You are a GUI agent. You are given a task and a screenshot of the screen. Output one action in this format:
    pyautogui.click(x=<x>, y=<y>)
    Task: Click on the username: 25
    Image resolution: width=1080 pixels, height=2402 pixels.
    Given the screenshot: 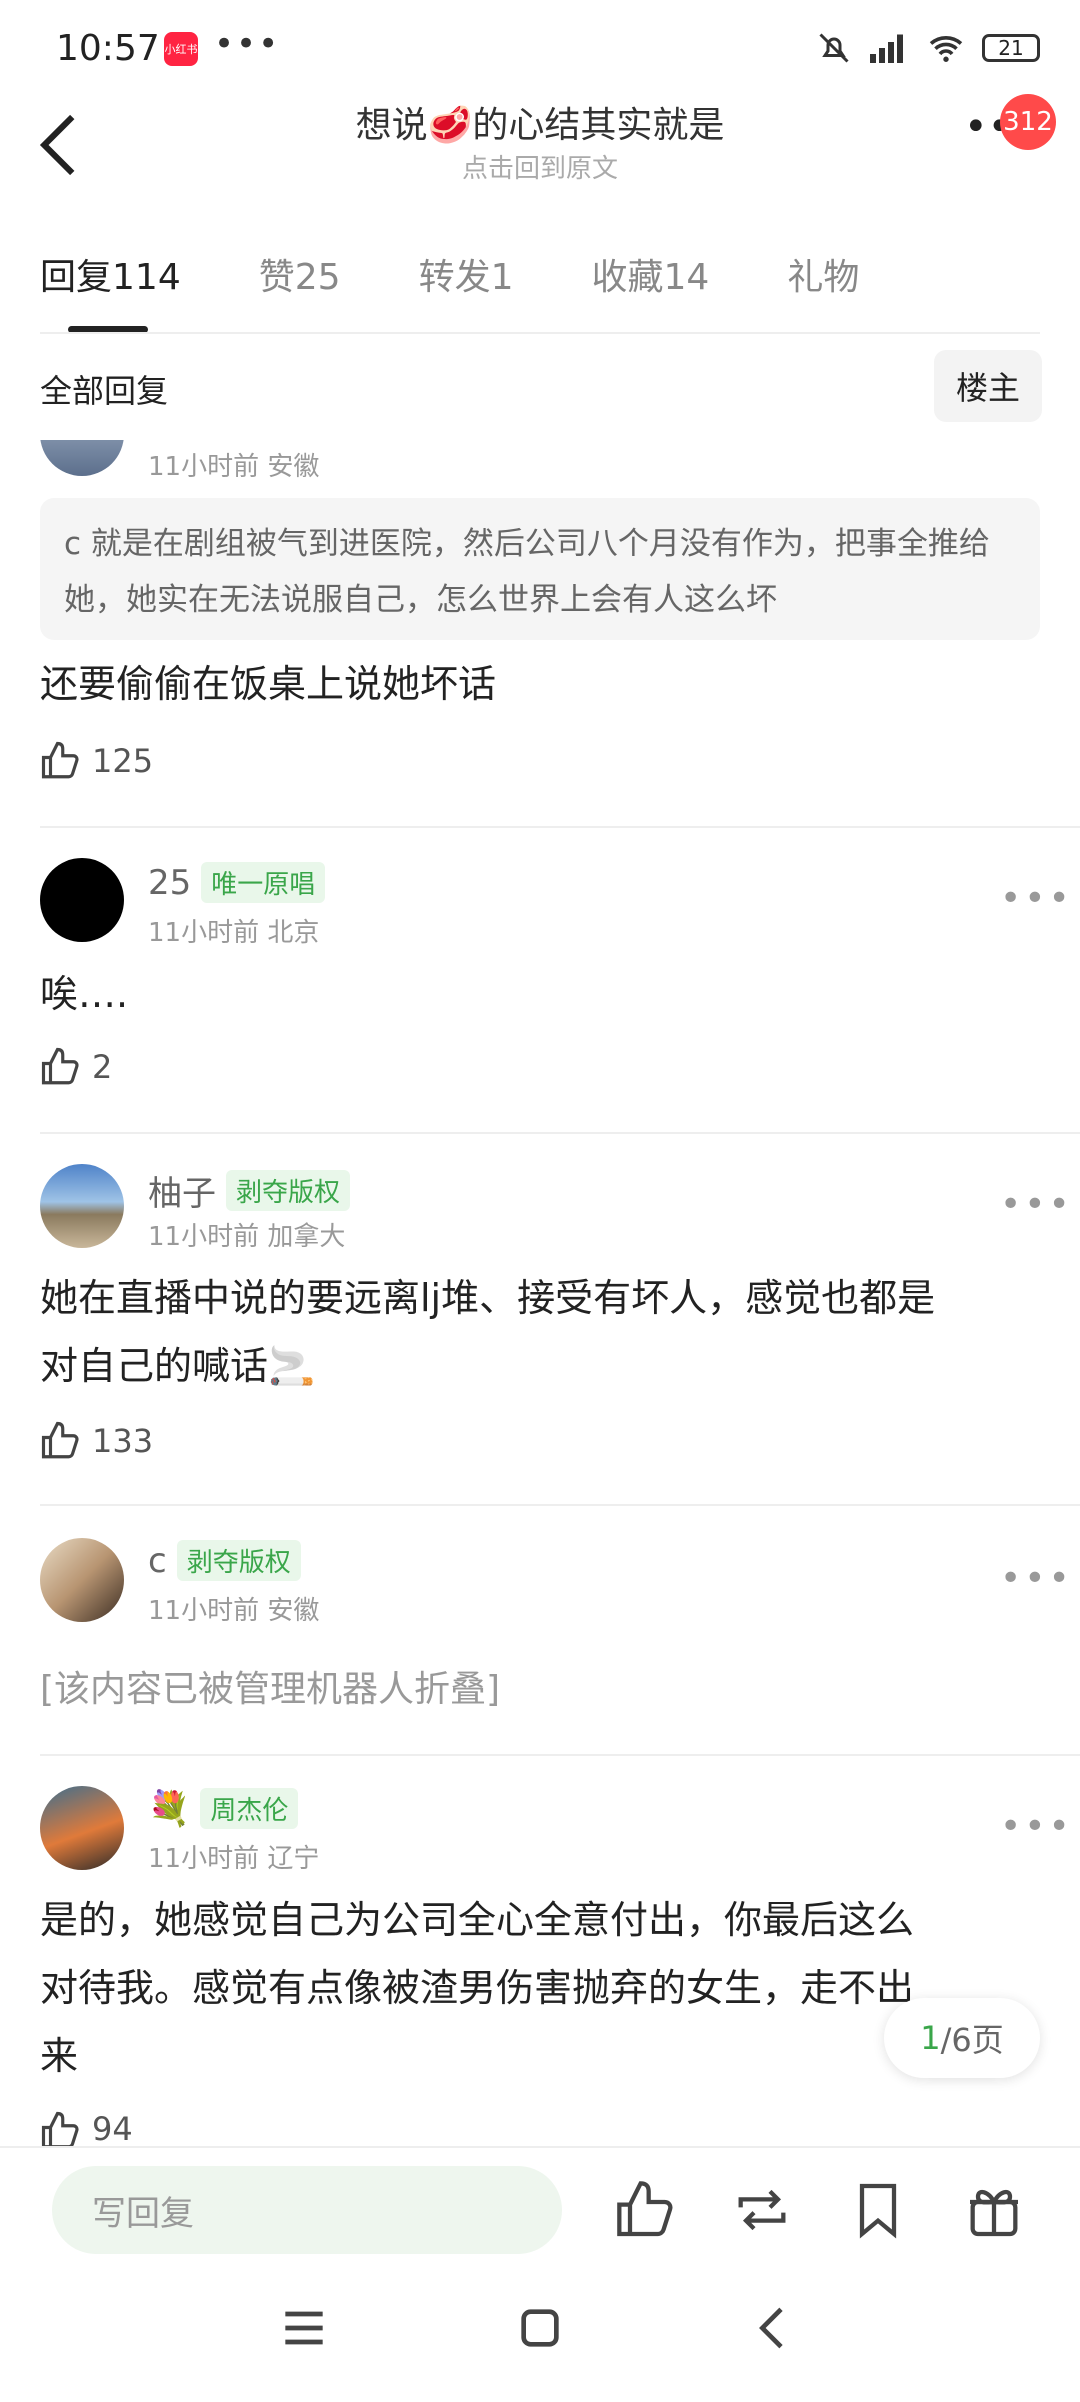 What is the action you would take?
    pyautogui.click(x=169, y=883)
    